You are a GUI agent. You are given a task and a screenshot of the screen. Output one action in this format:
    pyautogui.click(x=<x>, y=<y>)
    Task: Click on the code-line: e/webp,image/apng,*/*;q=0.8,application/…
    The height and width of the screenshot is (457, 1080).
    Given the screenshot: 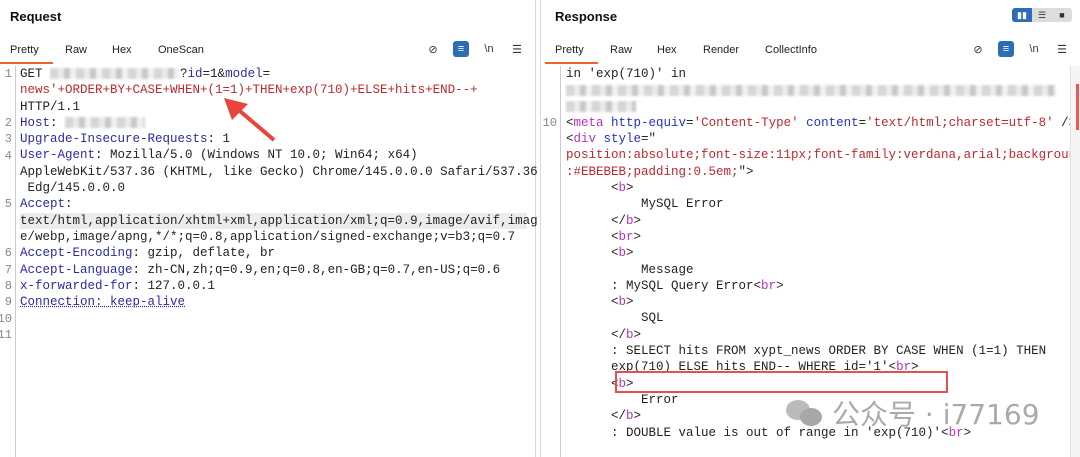 What is the action you would take?
    pyautogui.click(x=273, y=237)
    